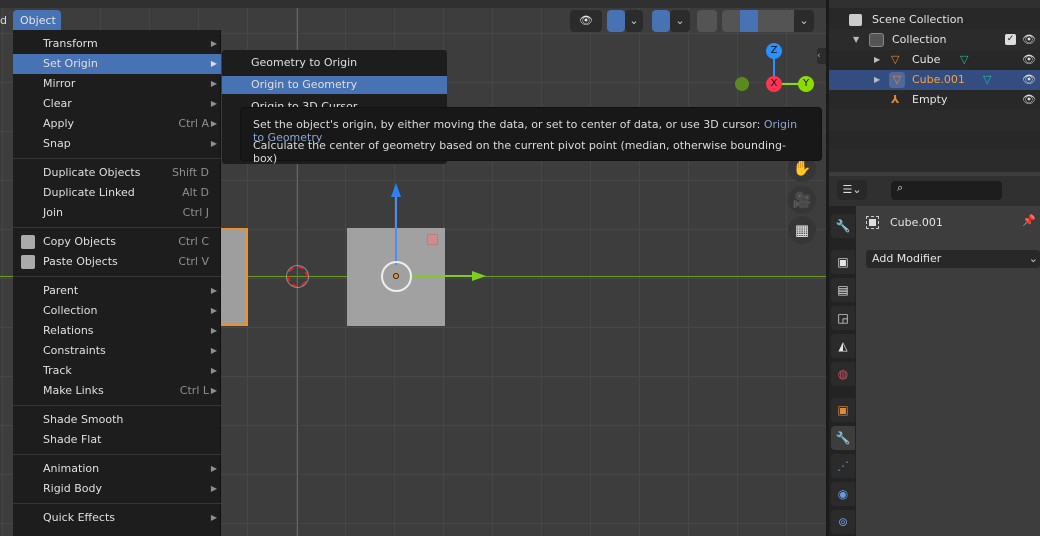 This screenshot has width=1040, height=536. I want to click on outliner-item-cube-001: ▶ ▽ Cube.001 ▽ 👁, so click(934, 80).